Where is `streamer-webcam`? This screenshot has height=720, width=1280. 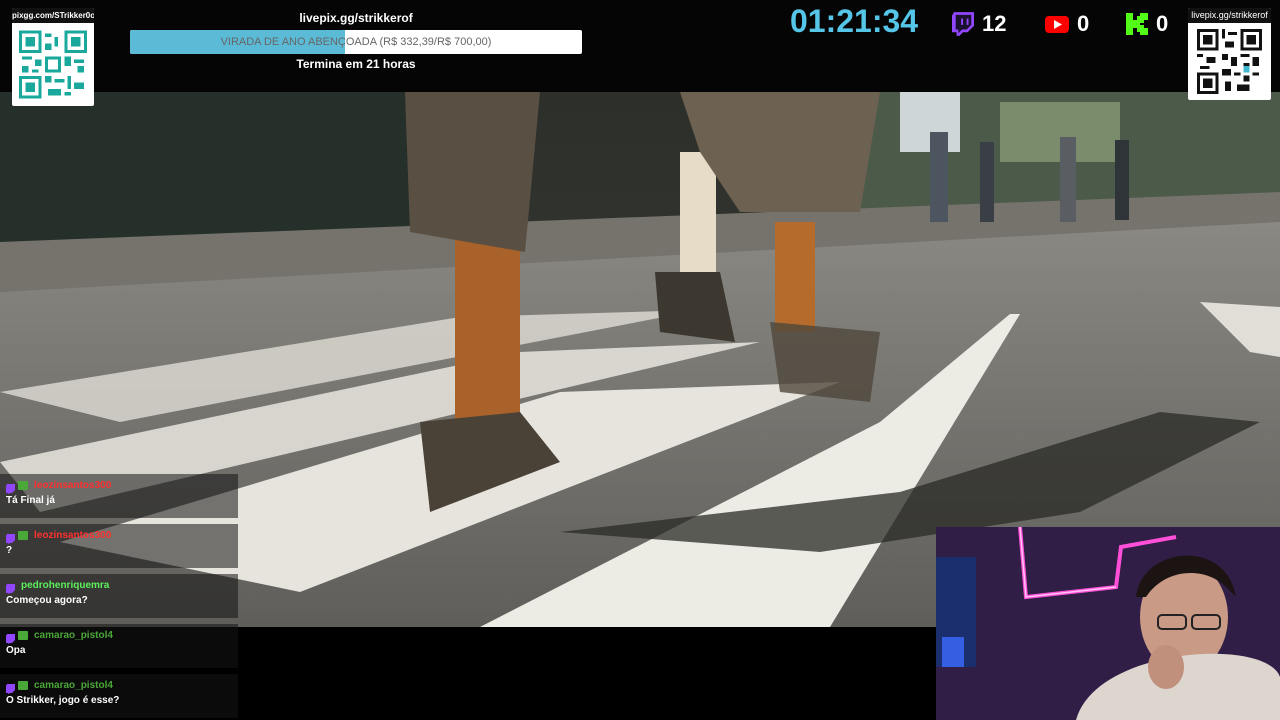 streamer-webcam is located at coordinates (1108, 623).